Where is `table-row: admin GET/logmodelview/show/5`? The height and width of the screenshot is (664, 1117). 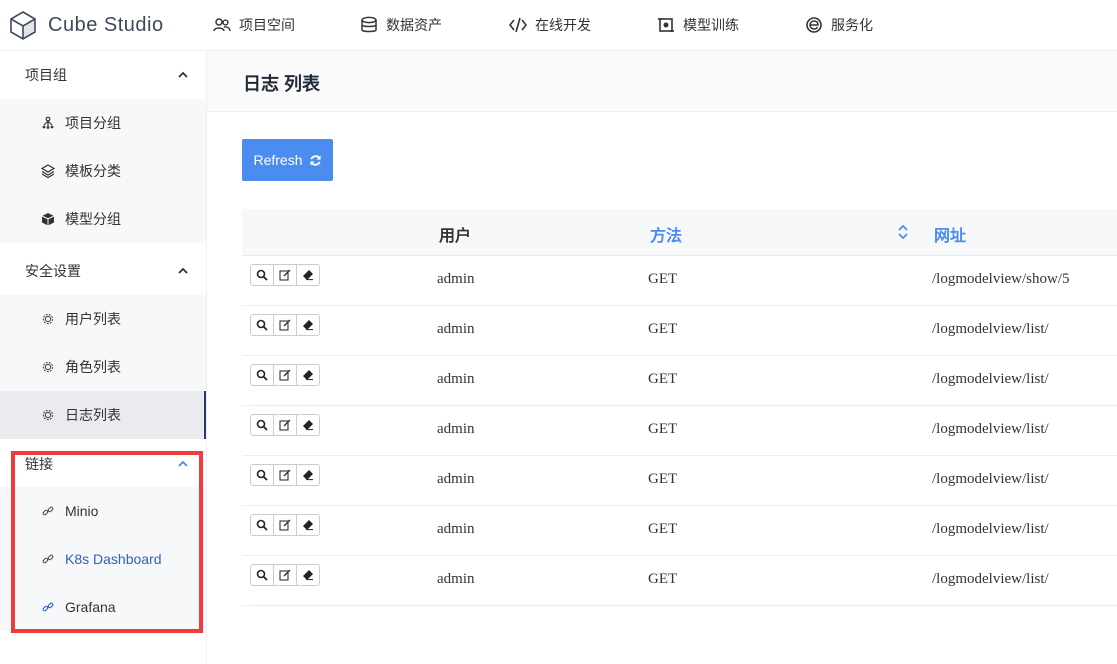
table-row: admin GET/logmodelview/show/5 is located at coordinates (679, 281).